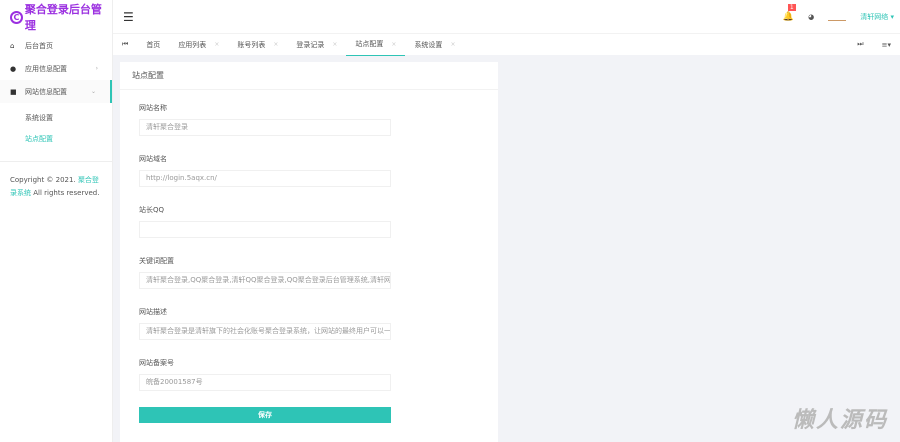 The image size is (900, 442). I want to click on card-title: 站点配置, so click(309, 76).